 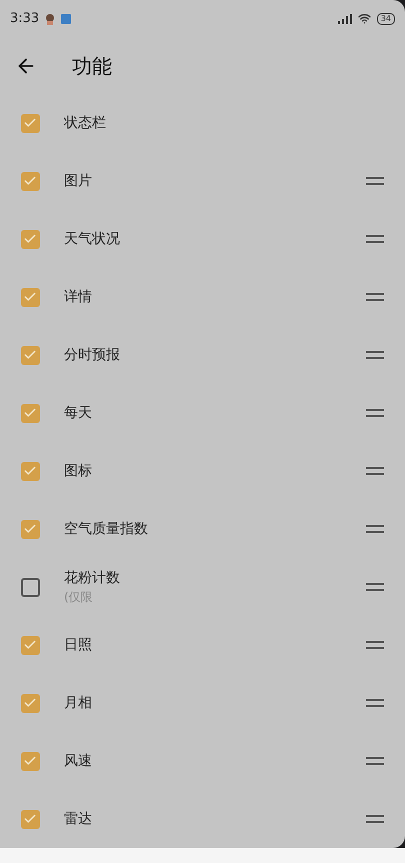 What do you see at coordinates (78, 181) in the screenshot?
I see `item-label: 图片` at bounding box center [78, 181].